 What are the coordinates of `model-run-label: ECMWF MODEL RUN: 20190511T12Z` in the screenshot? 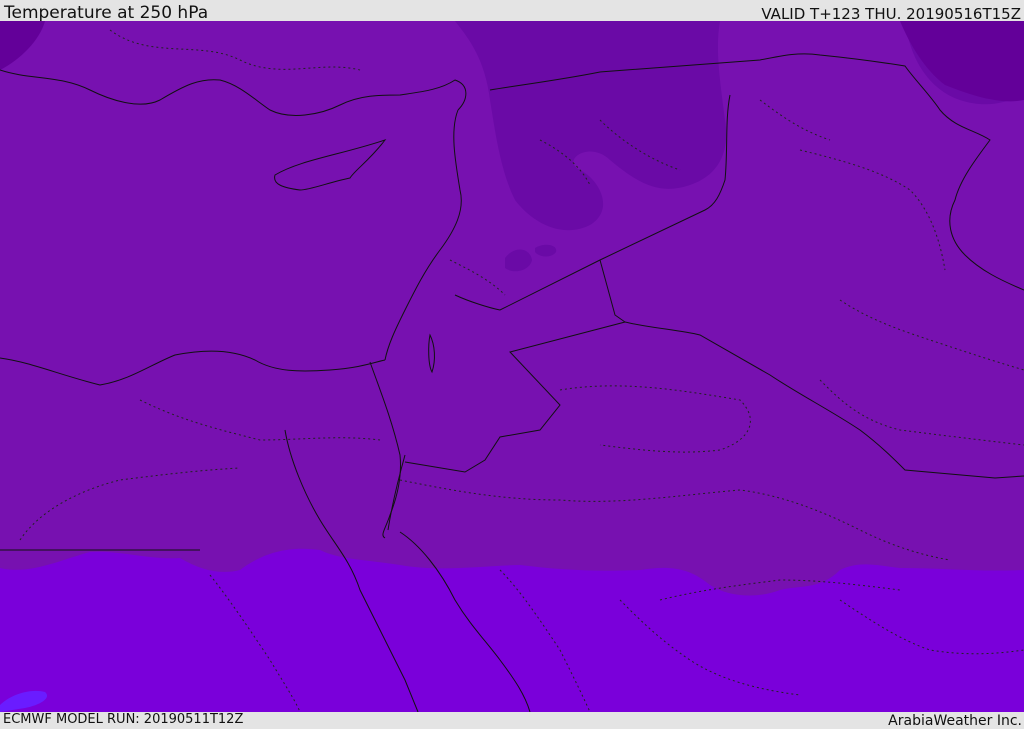 It's located at (123, 719).